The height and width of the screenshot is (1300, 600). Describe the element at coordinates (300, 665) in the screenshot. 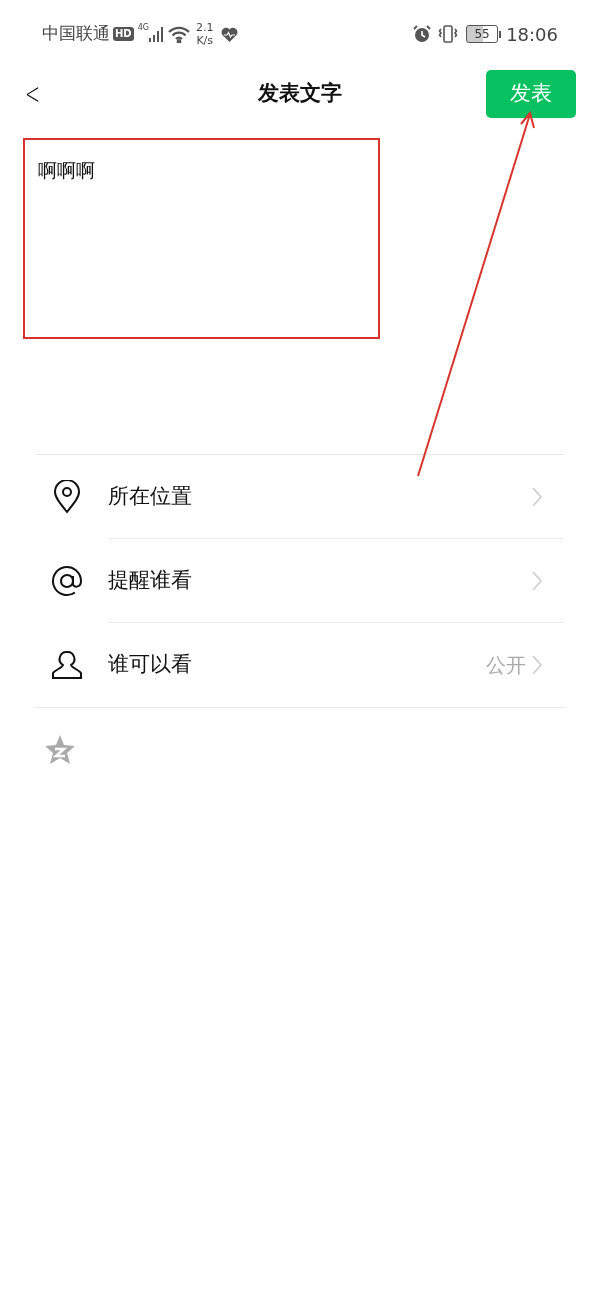

I see `option-row: 谁可以看 公开` at that location.